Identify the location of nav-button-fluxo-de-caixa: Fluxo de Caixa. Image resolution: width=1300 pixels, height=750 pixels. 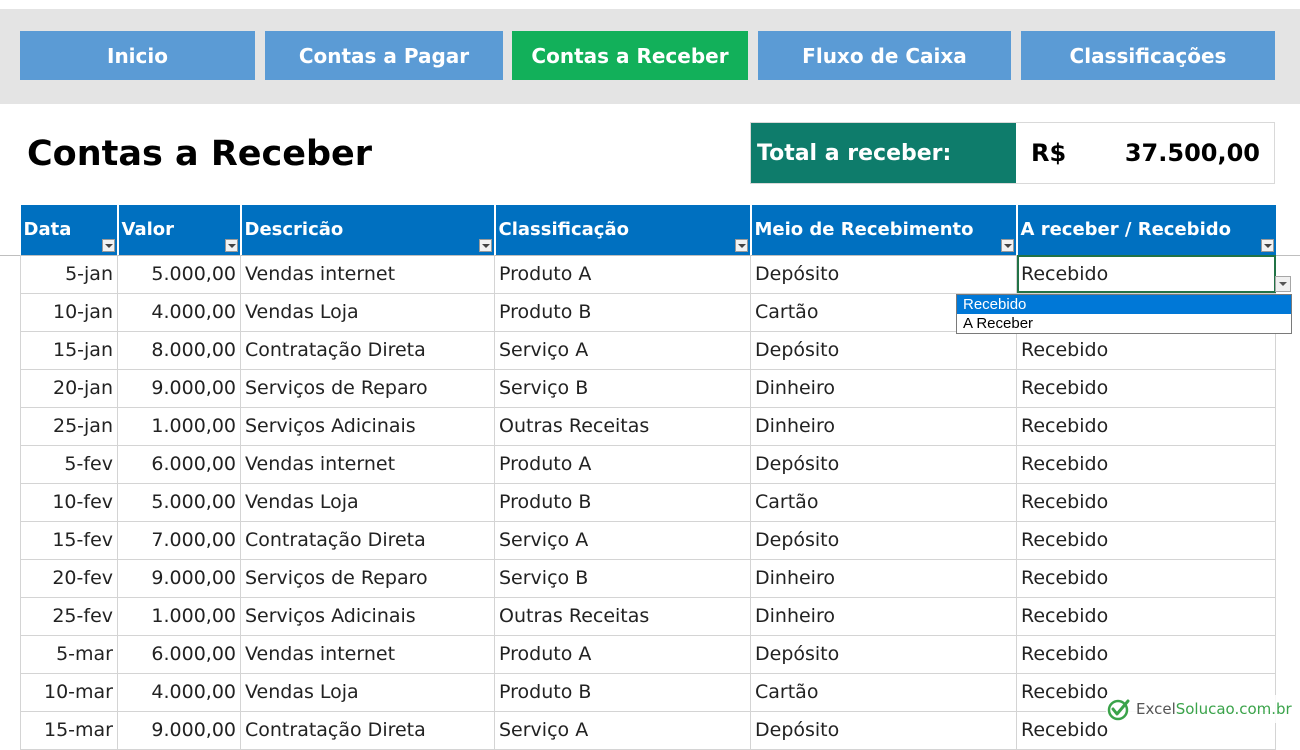
(884, 55).